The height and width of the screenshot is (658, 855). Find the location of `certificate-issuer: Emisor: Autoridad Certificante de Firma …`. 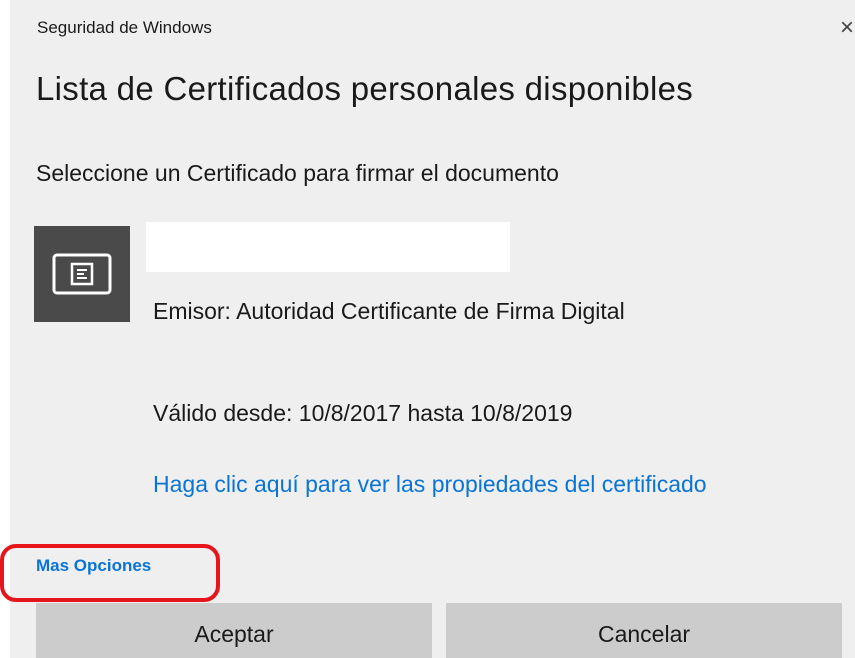

certificate-issuer: Emisor: Autoridad Certificante de Firma … is located at coordinates (389, 311).